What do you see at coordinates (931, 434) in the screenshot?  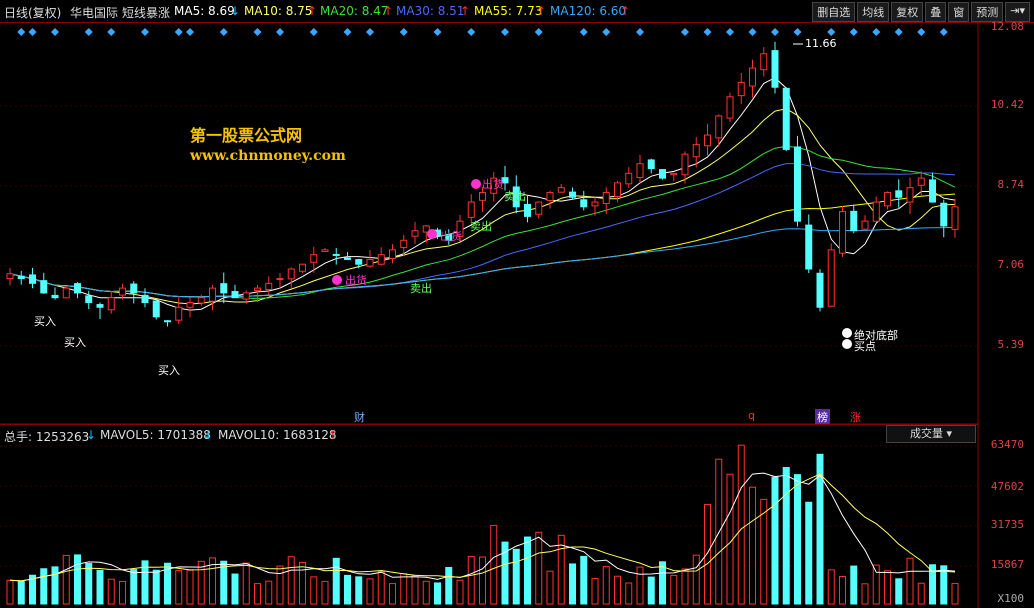 I see `indicator-selector: 成交量 ▾` at bounding box center [931, 434].